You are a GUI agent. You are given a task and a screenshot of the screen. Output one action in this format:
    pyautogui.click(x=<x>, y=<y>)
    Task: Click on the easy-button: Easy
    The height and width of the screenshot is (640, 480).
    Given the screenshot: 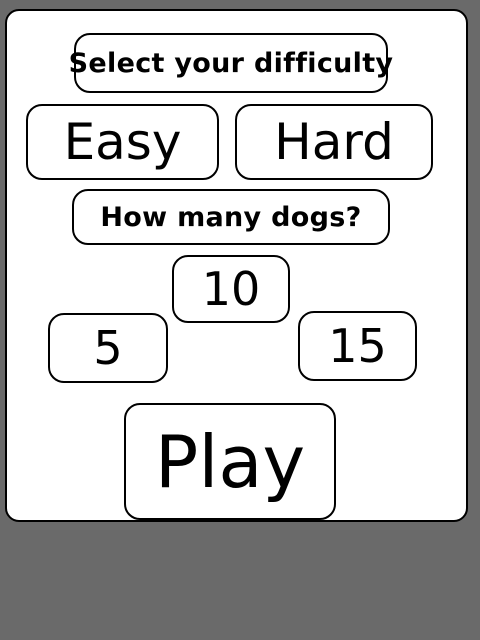 What is the action you would take?
    pyautogui.click(x=122, y=142)
    